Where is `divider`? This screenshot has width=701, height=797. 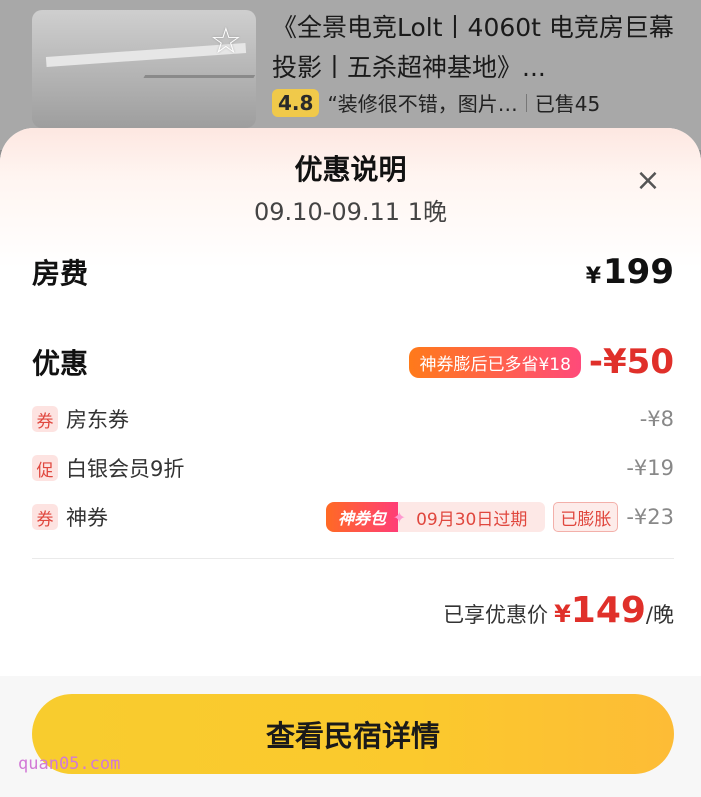
divider is located at coordinates (353, 558).